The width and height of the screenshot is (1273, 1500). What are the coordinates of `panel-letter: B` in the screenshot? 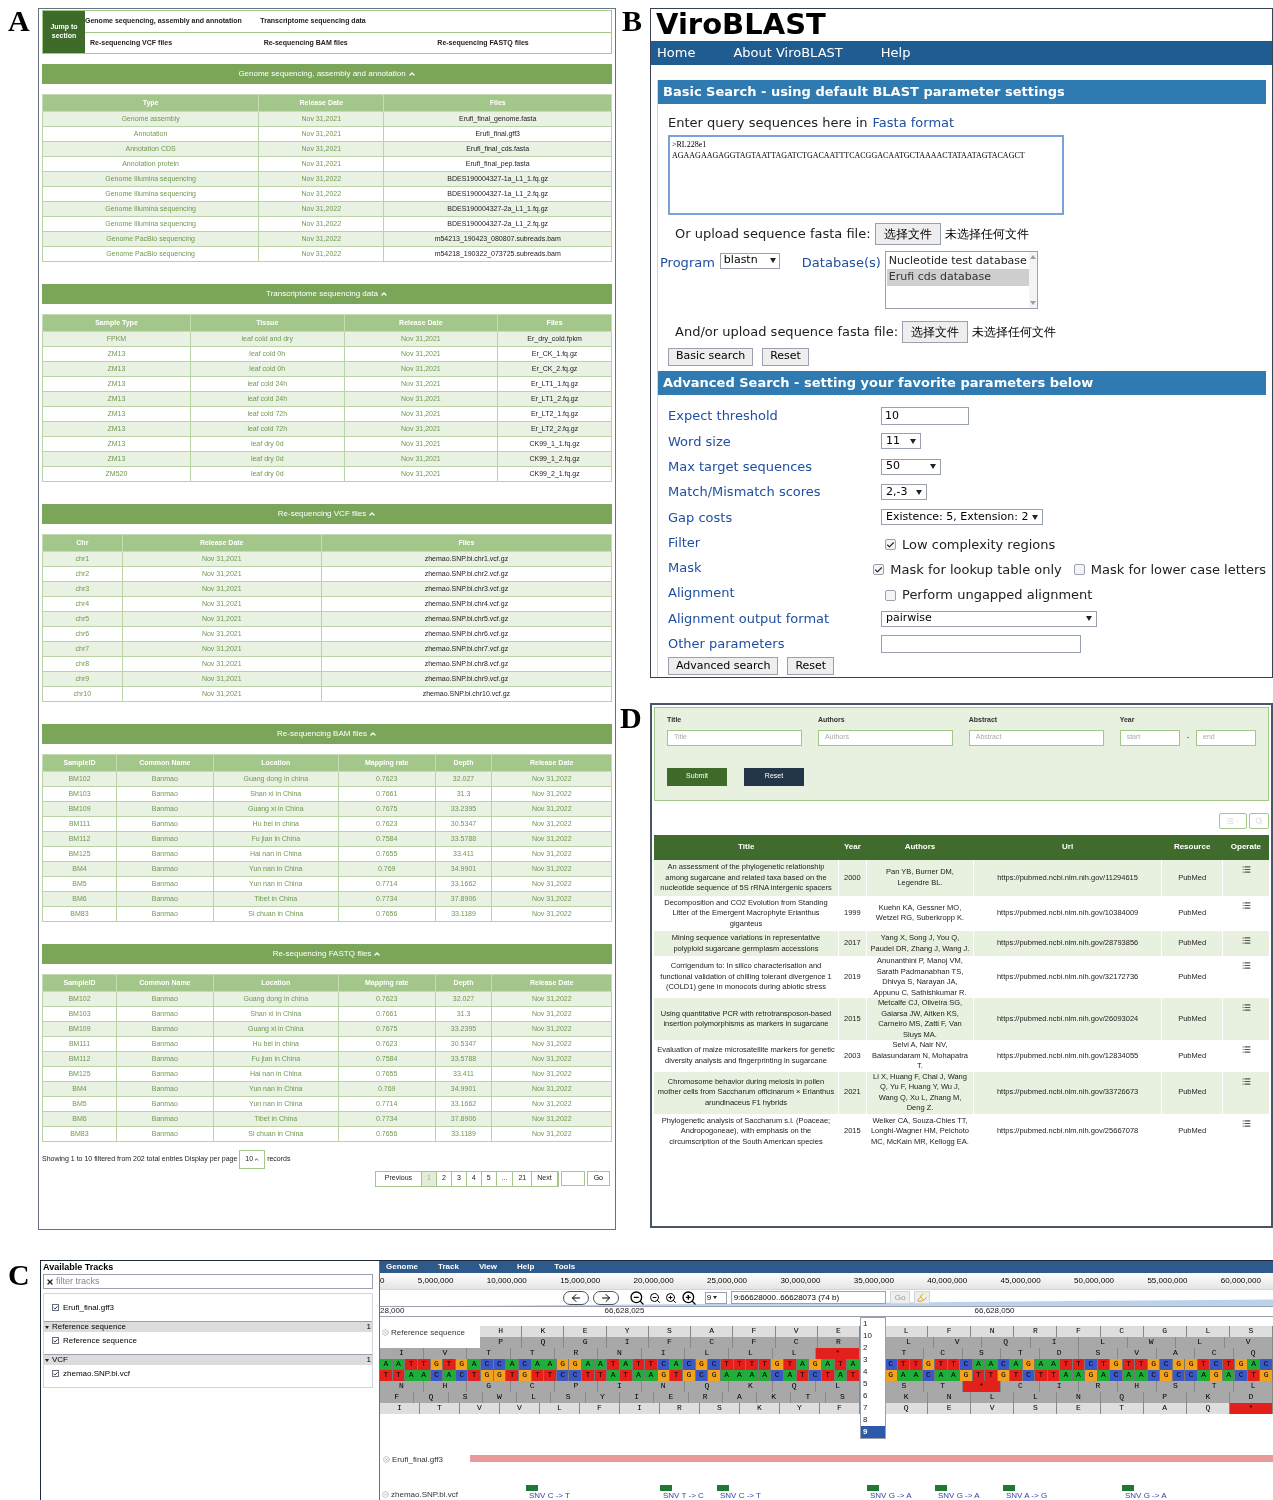 It's located at (632, 21).